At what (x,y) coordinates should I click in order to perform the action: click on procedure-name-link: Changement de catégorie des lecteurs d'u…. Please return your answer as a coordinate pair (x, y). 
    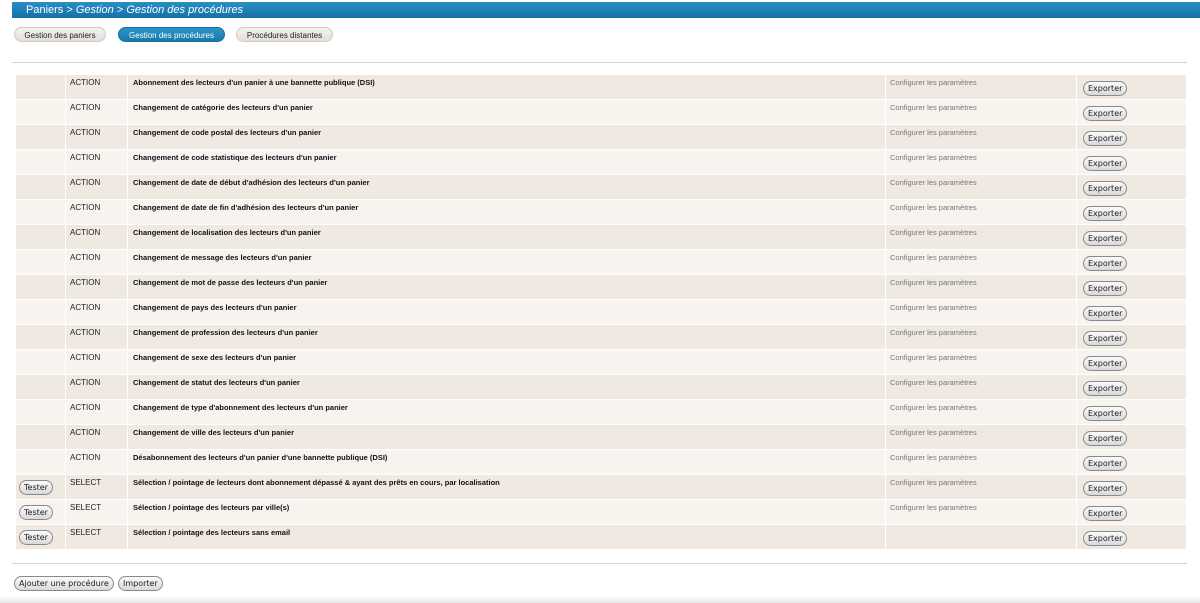
    Looking at the image, I should click on (506, 112).